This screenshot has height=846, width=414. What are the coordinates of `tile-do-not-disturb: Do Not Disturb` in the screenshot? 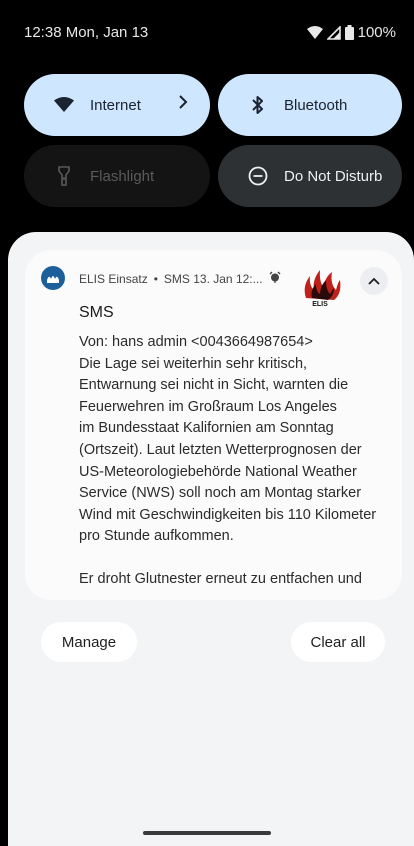 It's located at (310, 176).